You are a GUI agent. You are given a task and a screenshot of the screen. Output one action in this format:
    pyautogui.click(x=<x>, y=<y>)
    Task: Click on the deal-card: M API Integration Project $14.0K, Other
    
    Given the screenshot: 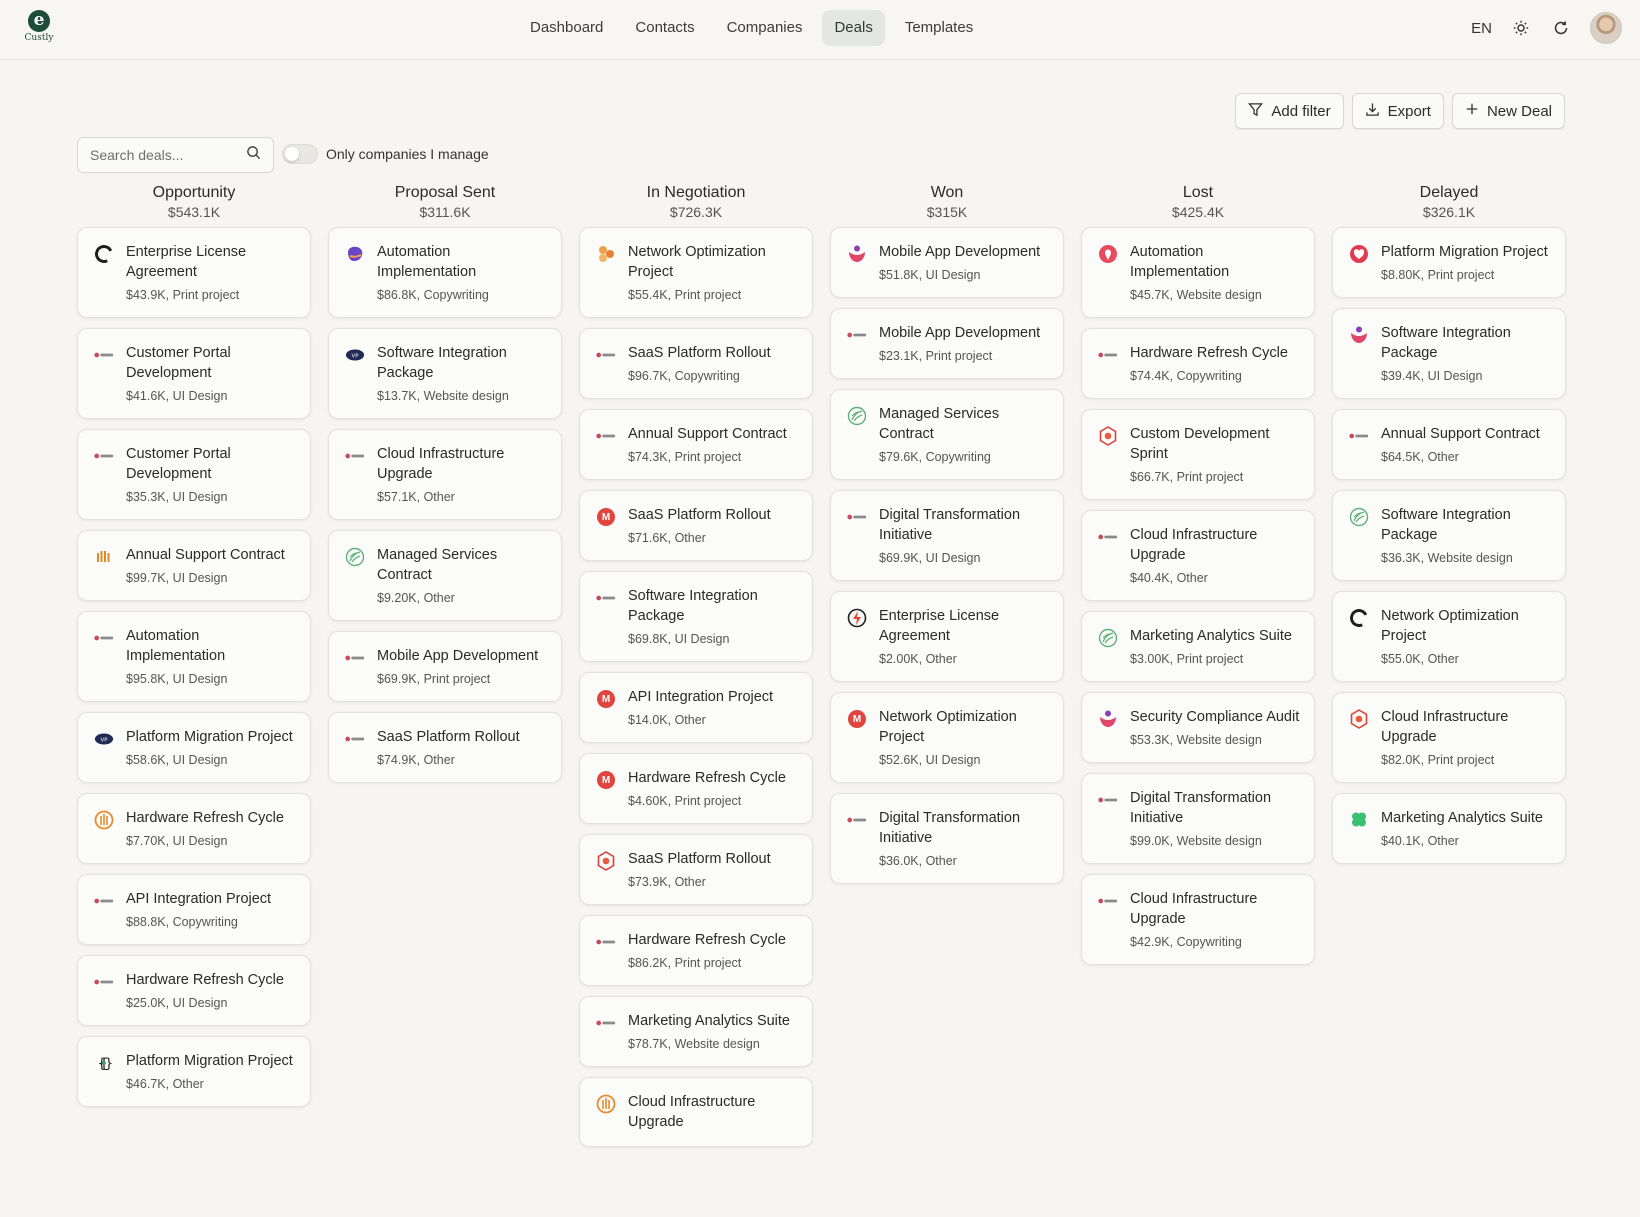 What is the action you would take?
    pyautogui.click(x=696, y=707)
    